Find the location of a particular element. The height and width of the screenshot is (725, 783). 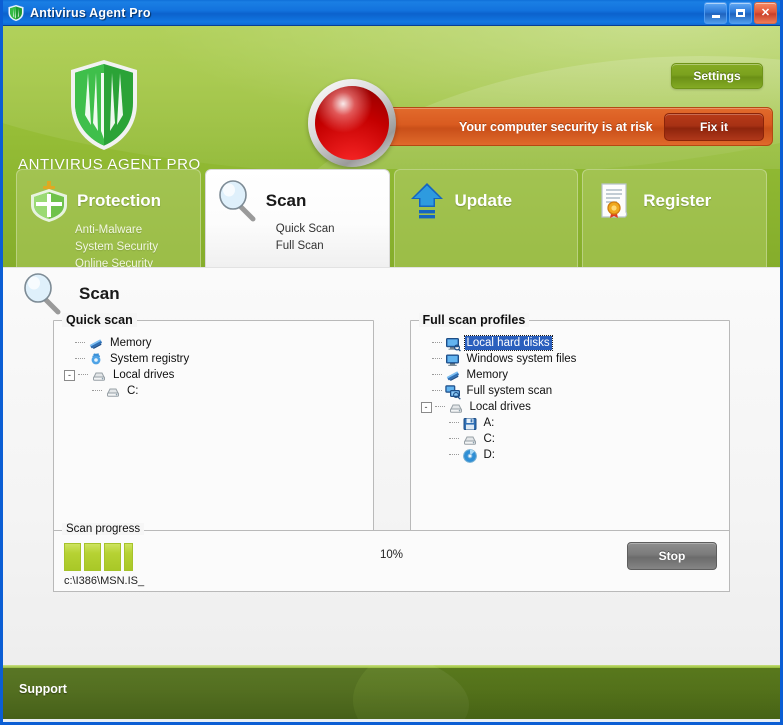

fix-it-button: Fix it is located at coordinates (714, 127).